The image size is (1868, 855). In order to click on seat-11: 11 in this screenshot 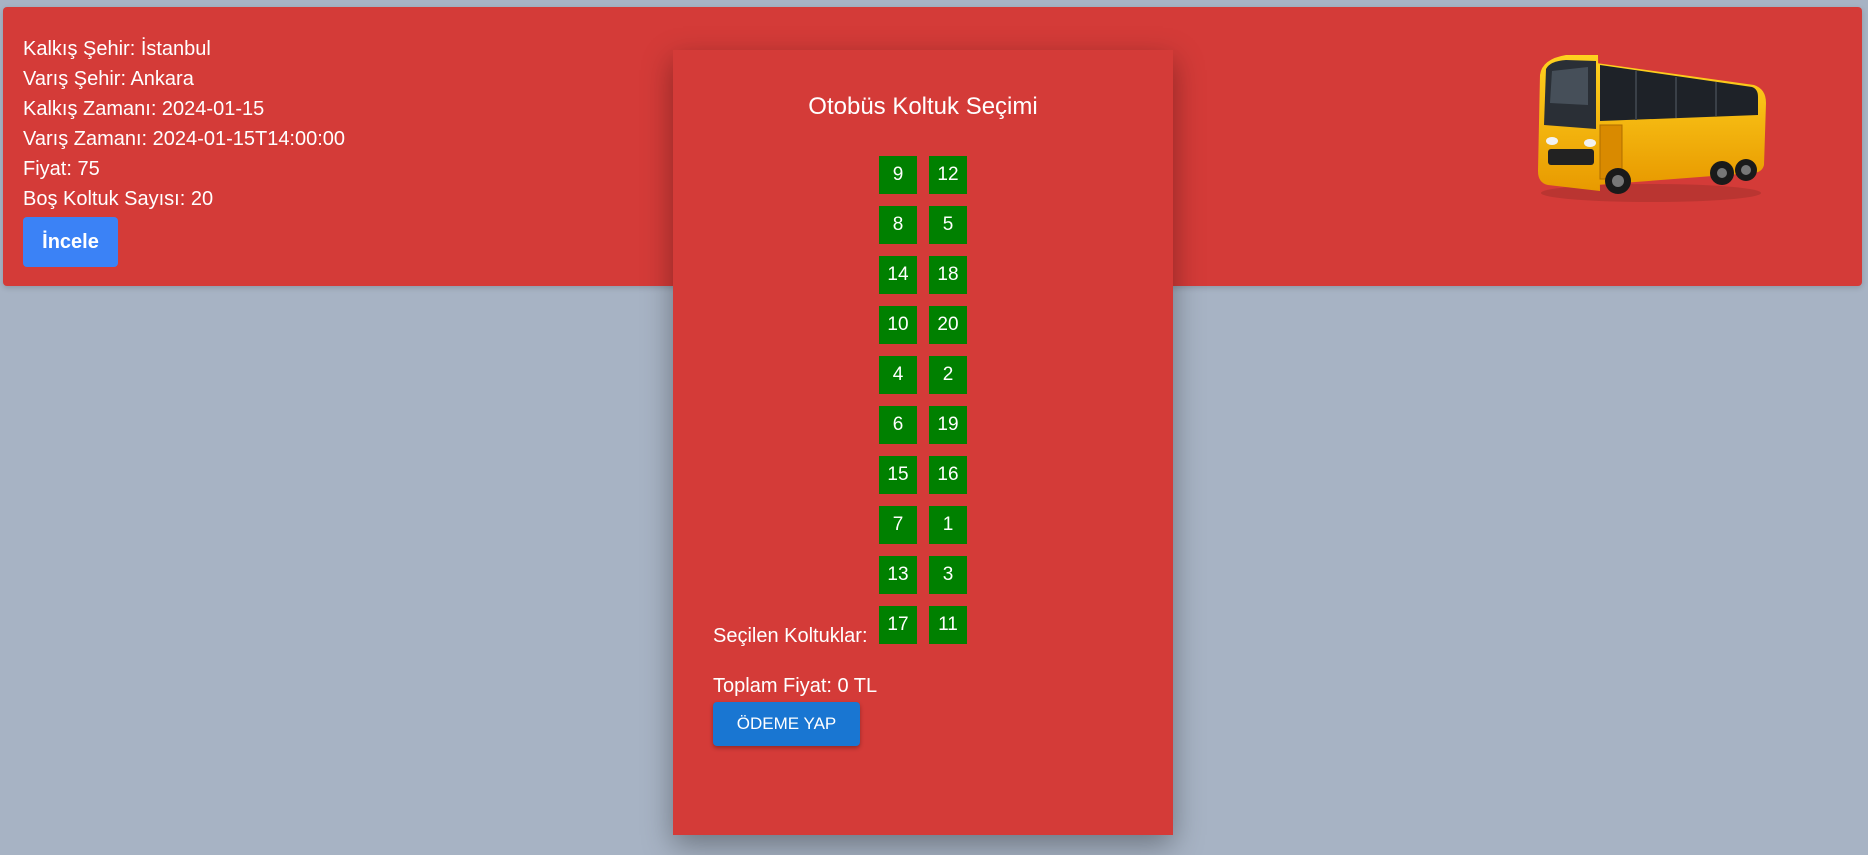, I will do `click(948, 625)`.